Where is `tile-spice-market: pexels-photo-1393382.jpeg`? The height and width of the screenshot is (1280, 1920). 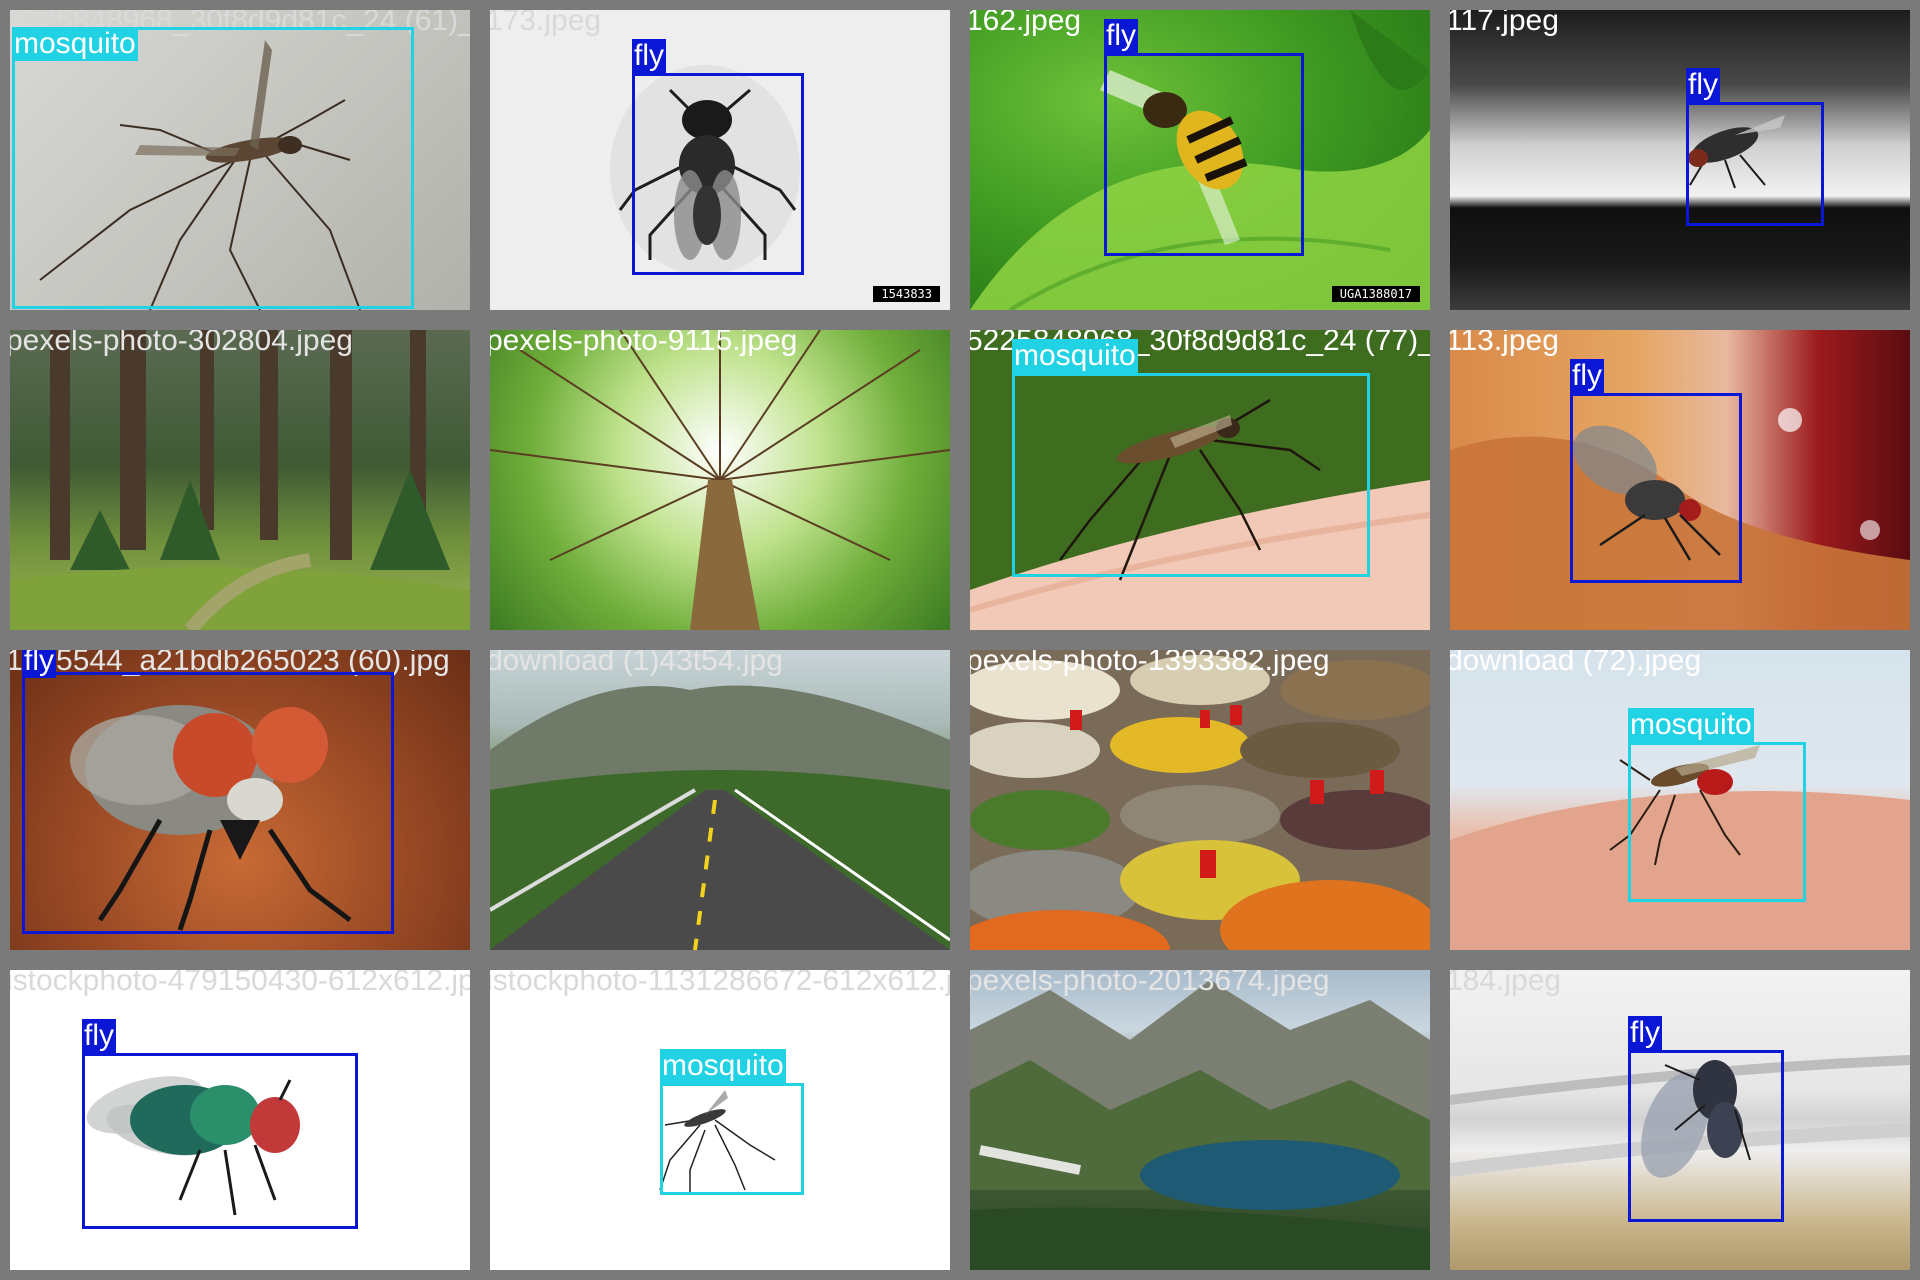 tile-spice-market: pexels-photo-1393382.jpeg is located at coordinates (1200, 800).